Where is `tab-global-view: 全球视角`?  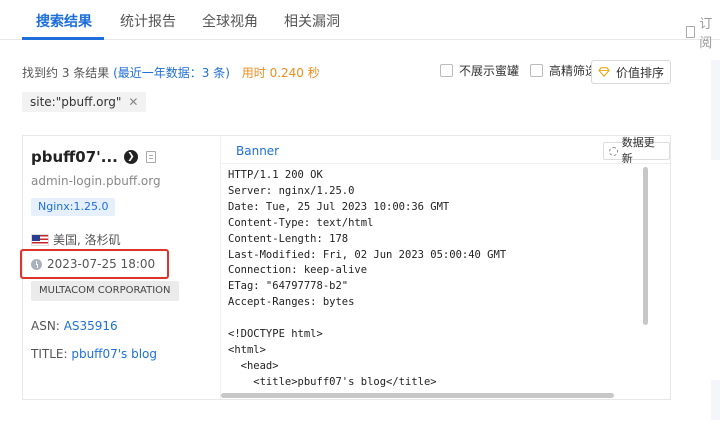
tab-global-view: 全球视角 is located at coordinates (230, 20).